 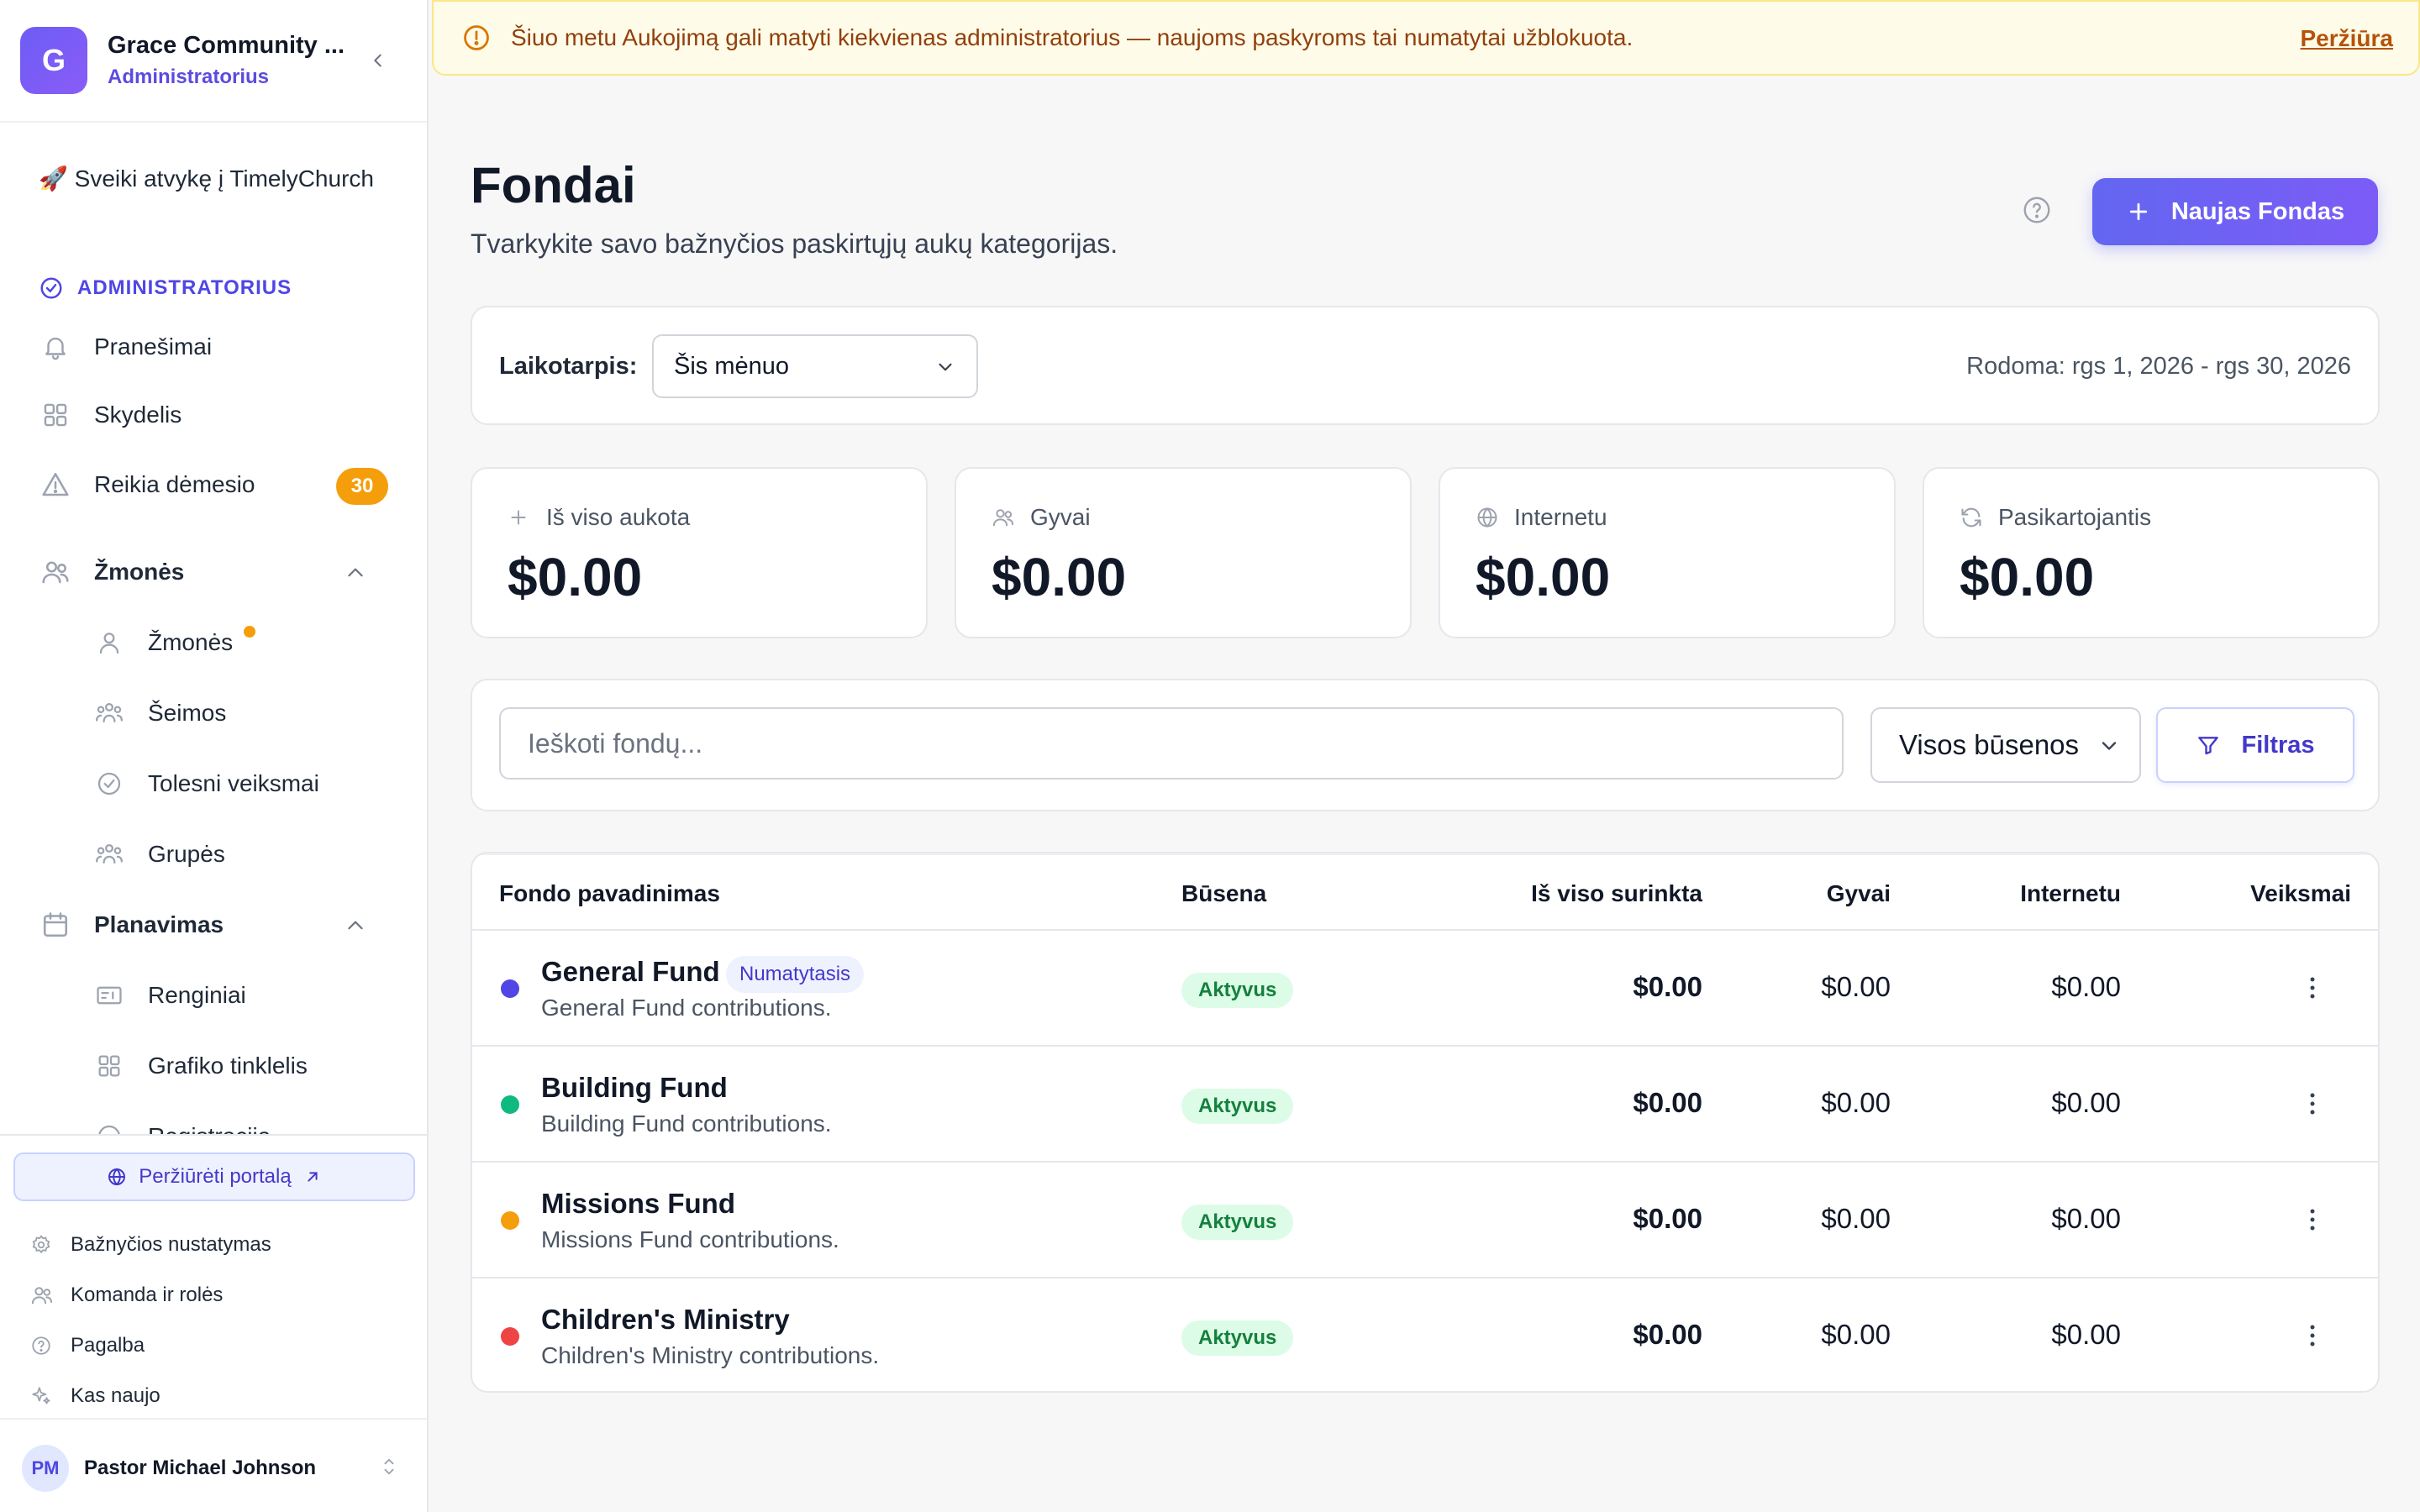 I want to click on sidebar-group-planning: Planavimas, so click(x=219, y=925).